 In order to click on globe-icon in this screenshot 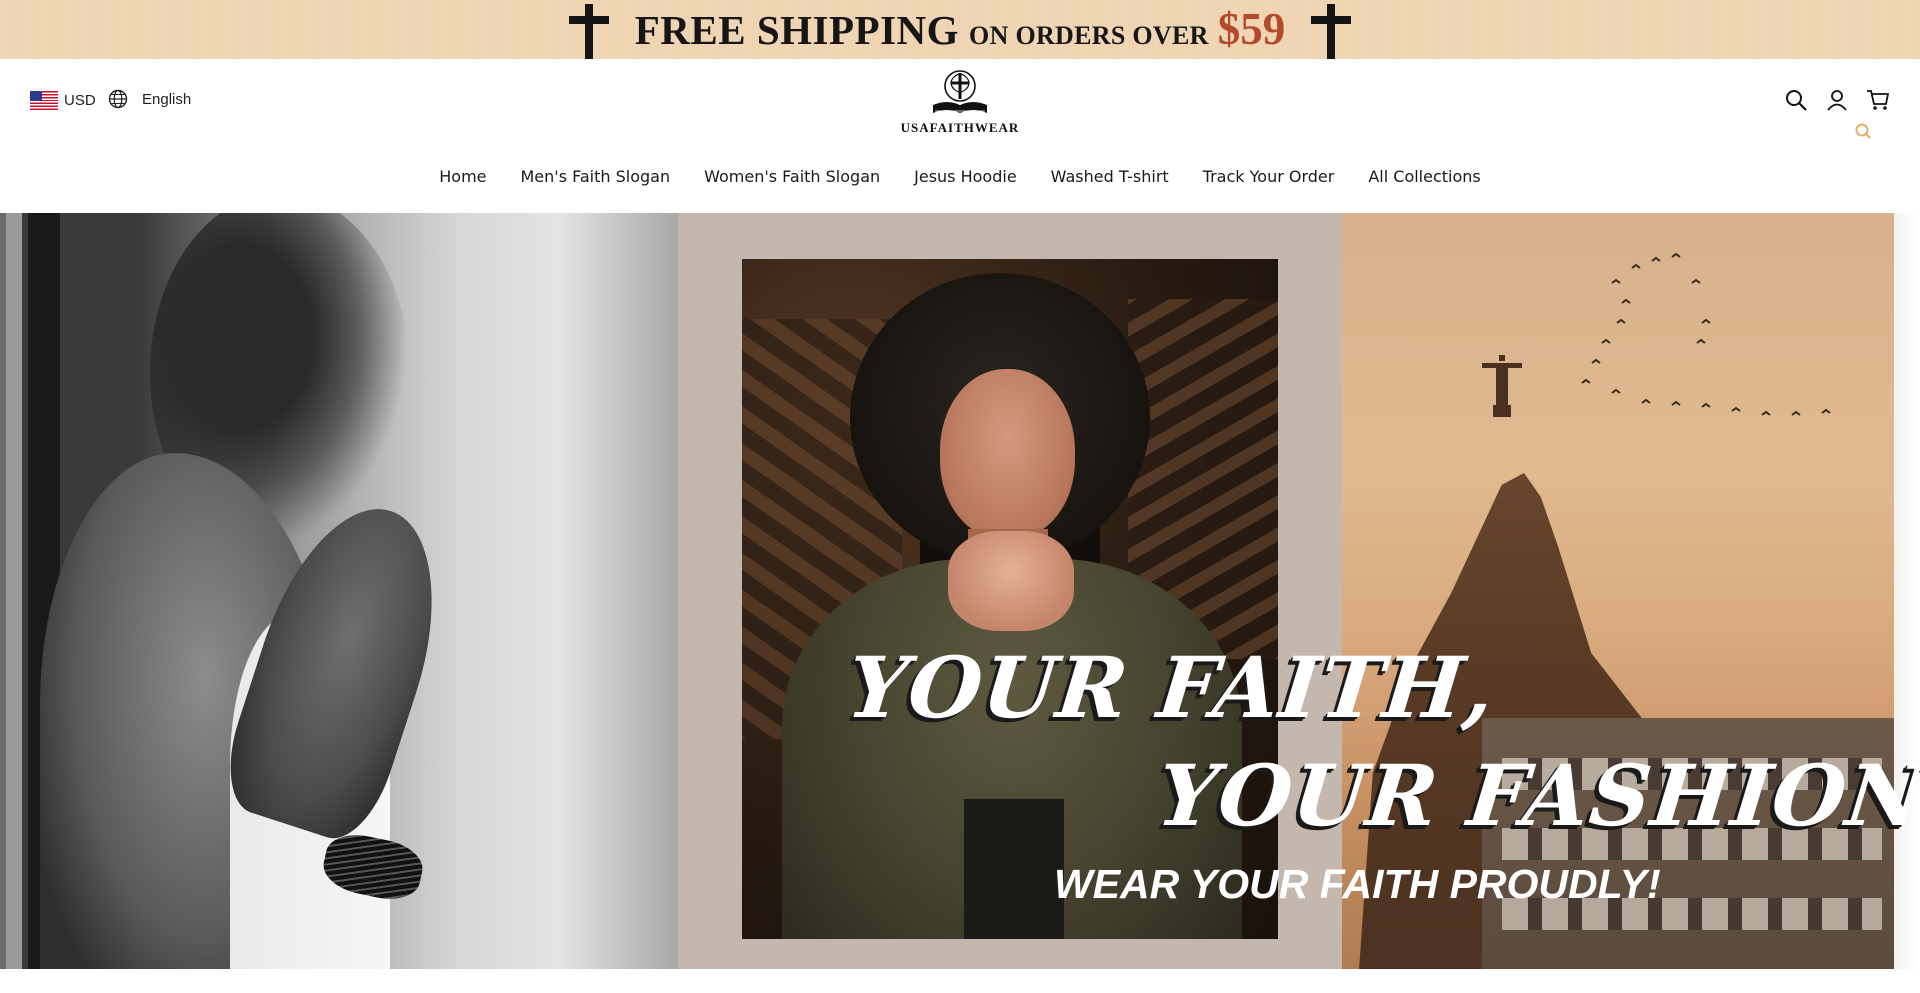, I will do `click(118, 99)`.